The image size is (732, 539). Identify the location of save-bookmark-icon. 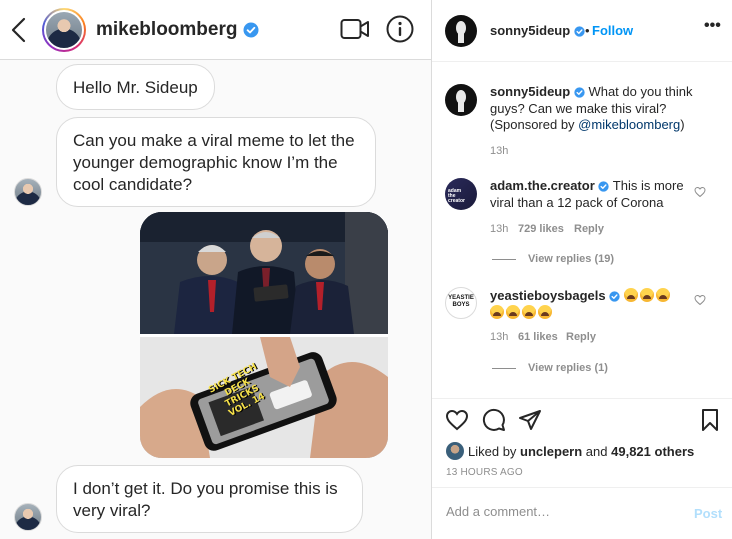
(710, 420).